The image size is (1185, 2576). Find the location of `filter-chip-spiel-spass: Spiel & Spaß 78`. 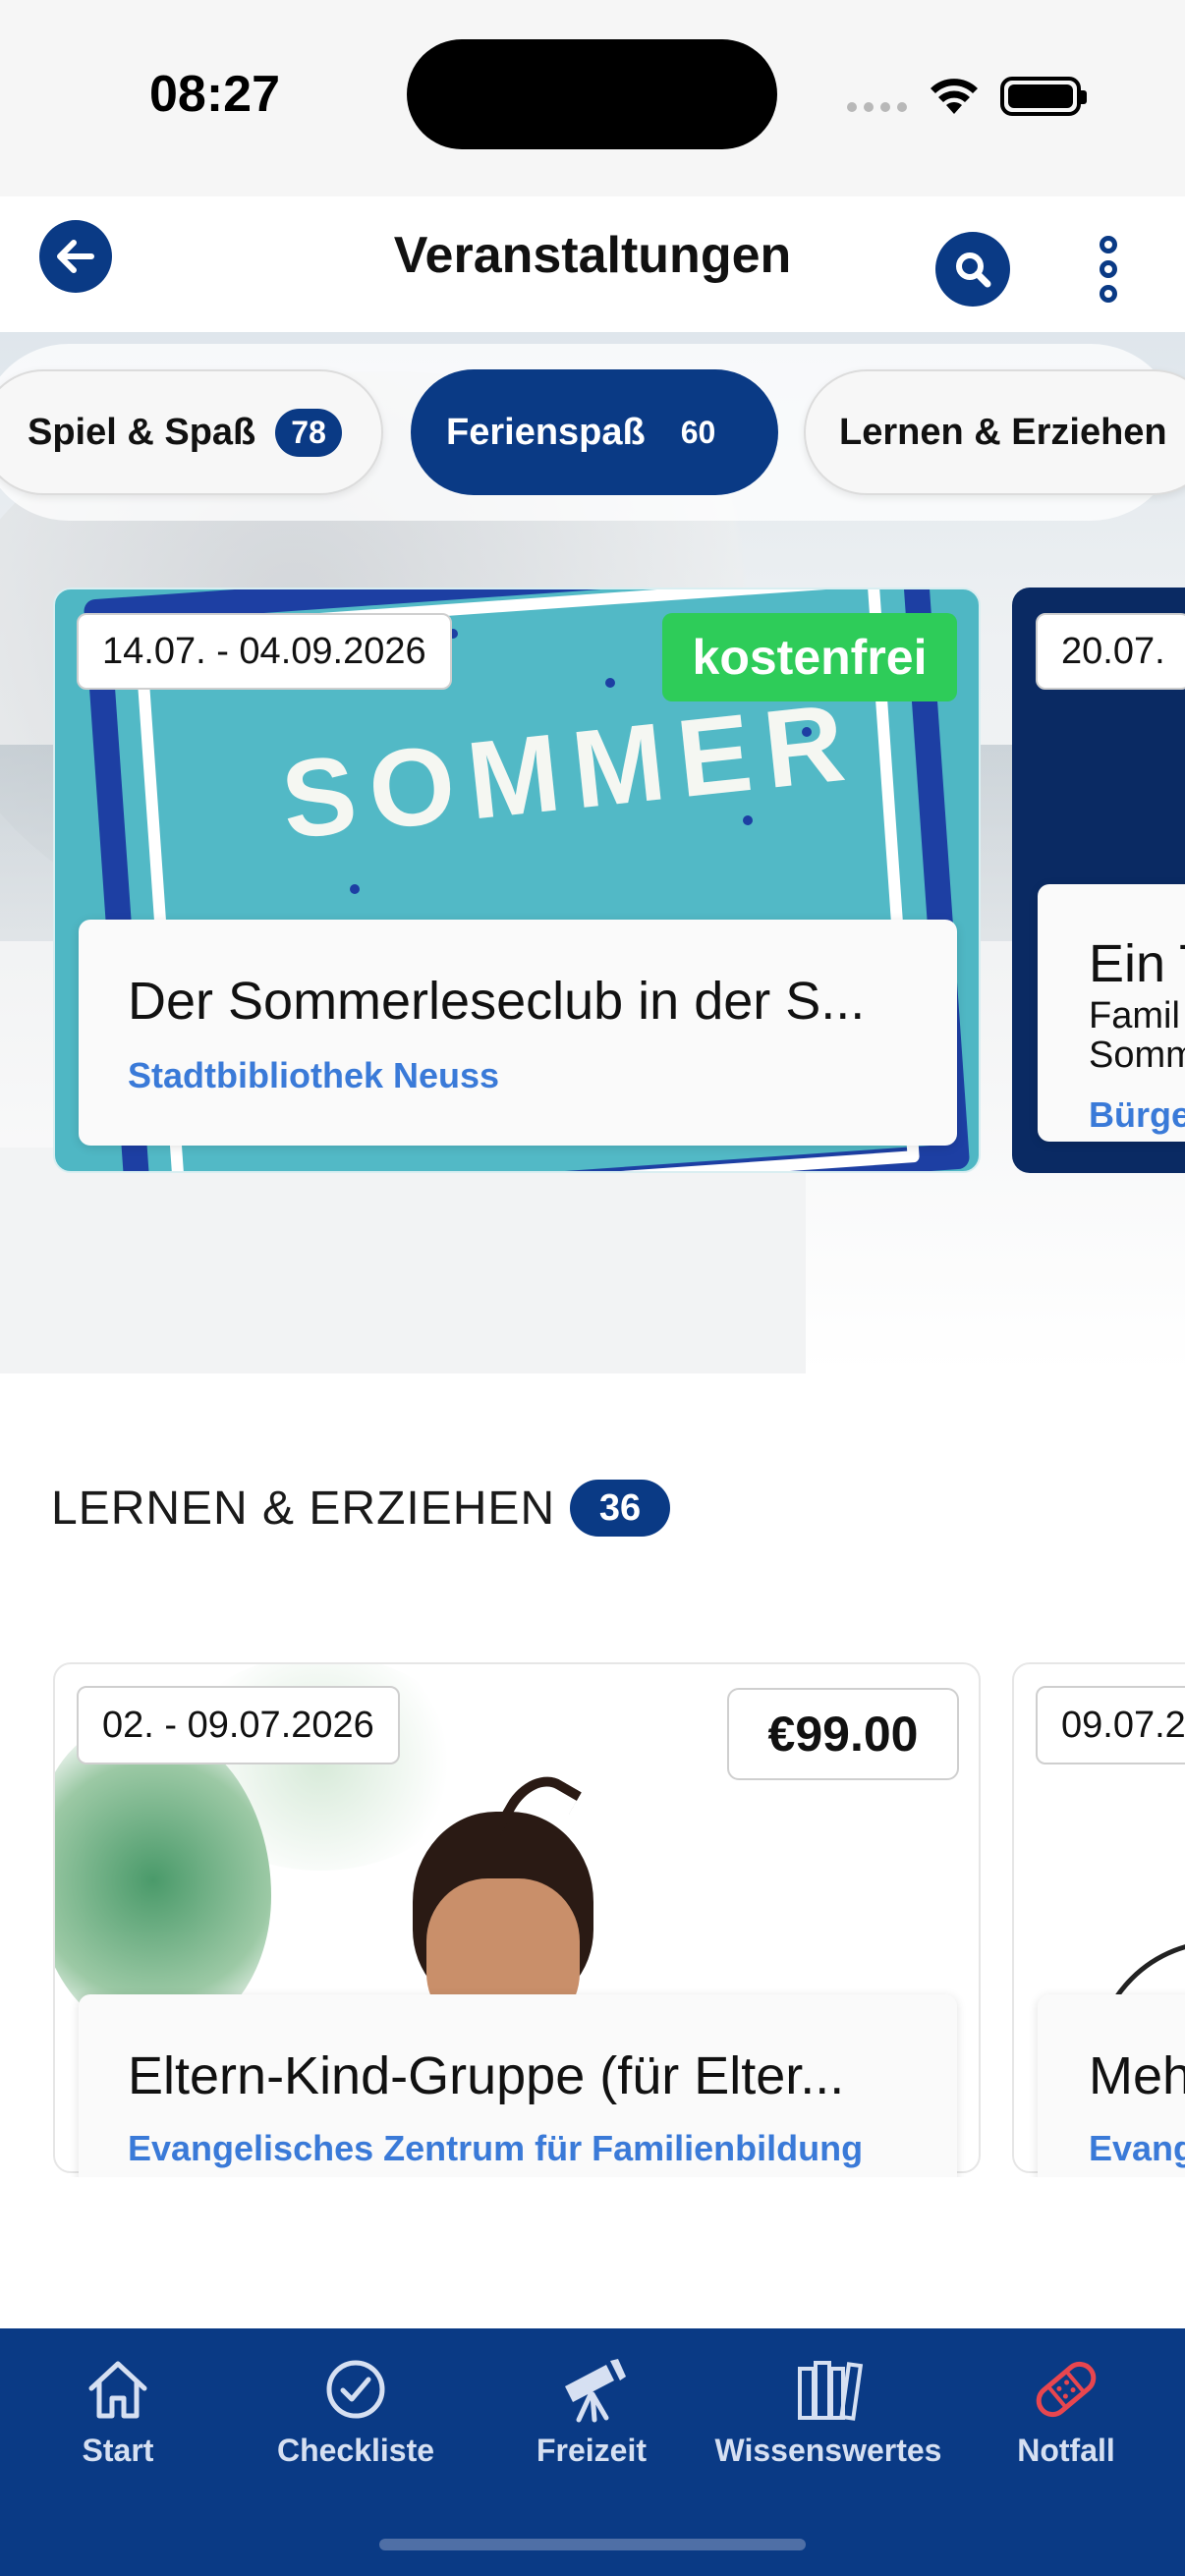

filter-chip-spiel-spass: Spiel & Spaß 78 is located at coordinates (192, 432).